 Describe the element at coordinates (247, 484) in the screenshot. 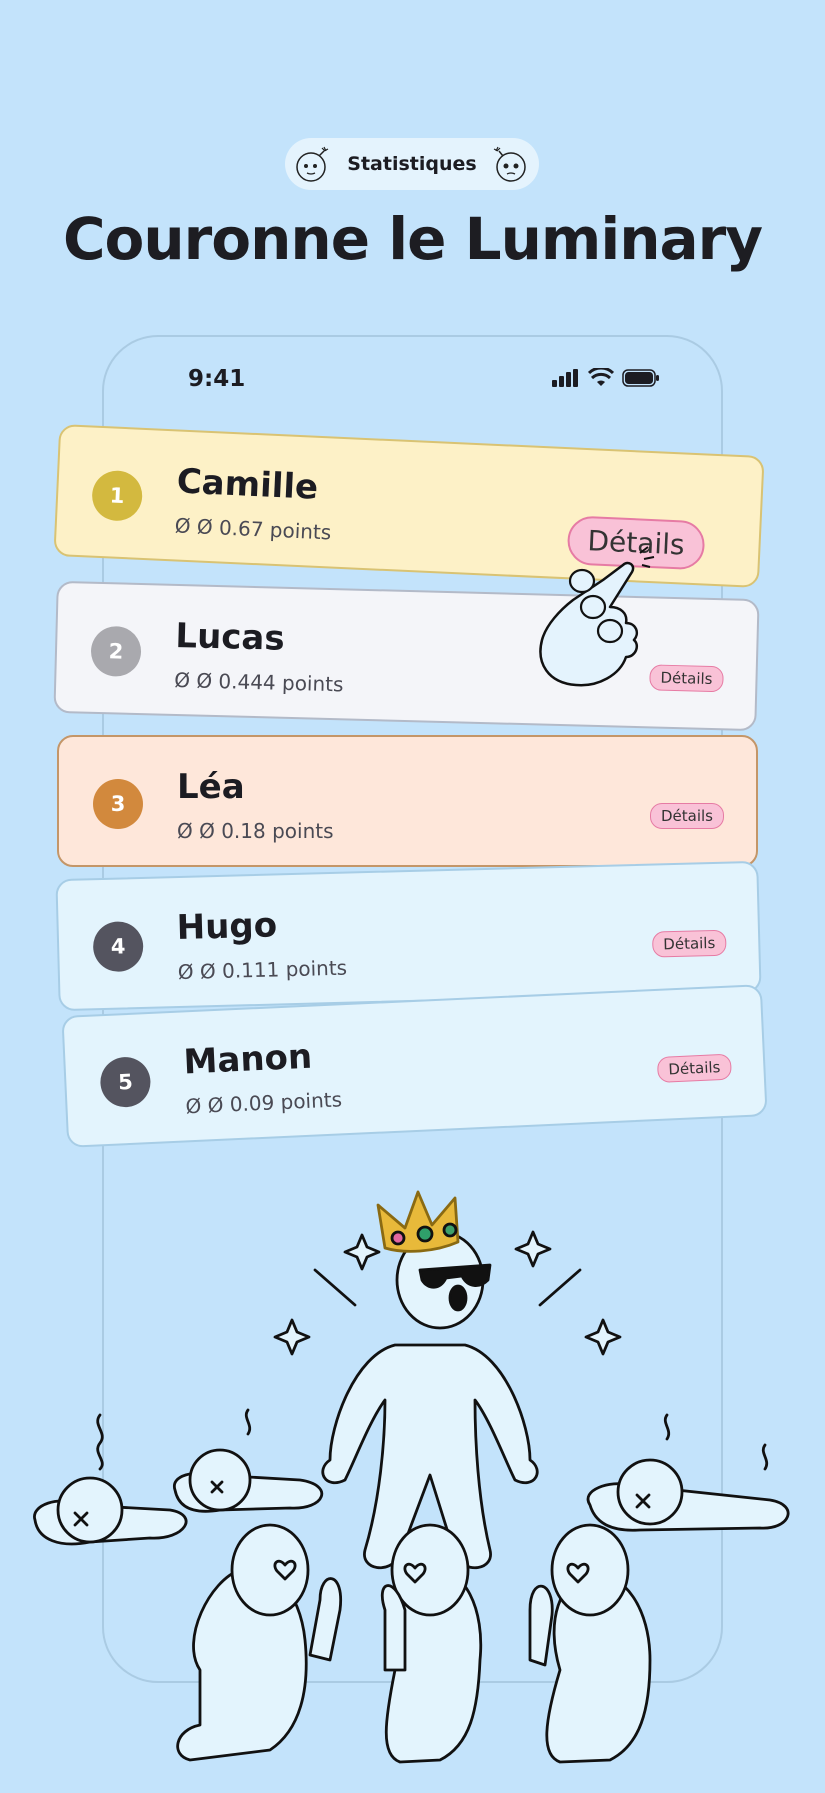

I see `player-name: Camille` at that location.